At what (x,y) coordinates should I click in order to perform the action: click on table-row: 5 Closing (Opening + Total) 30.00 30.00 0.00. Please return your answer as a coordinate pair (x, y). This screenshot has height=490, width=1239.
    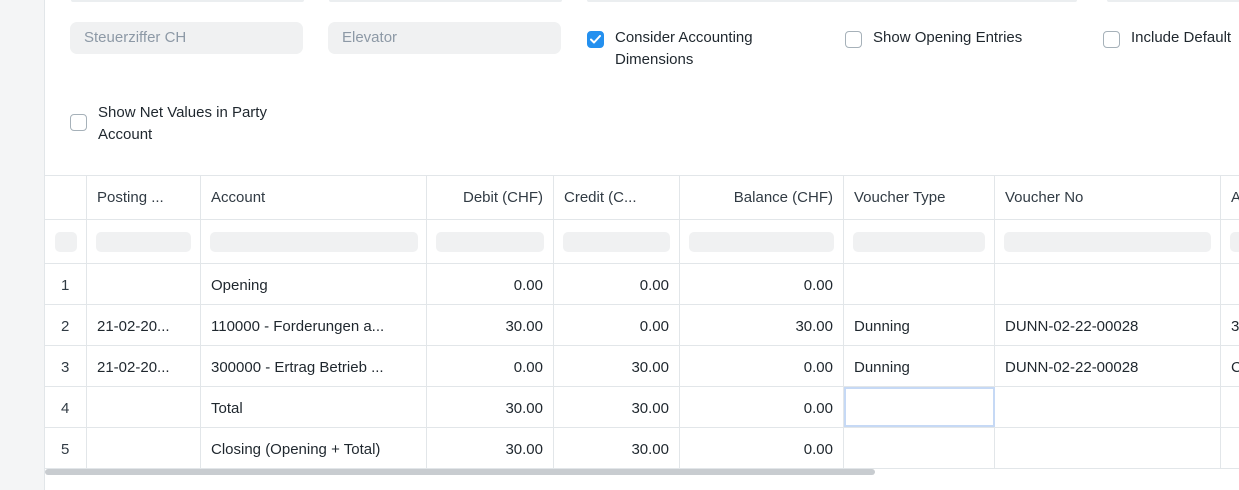
    Looking at the image, I should click on (642, 448).